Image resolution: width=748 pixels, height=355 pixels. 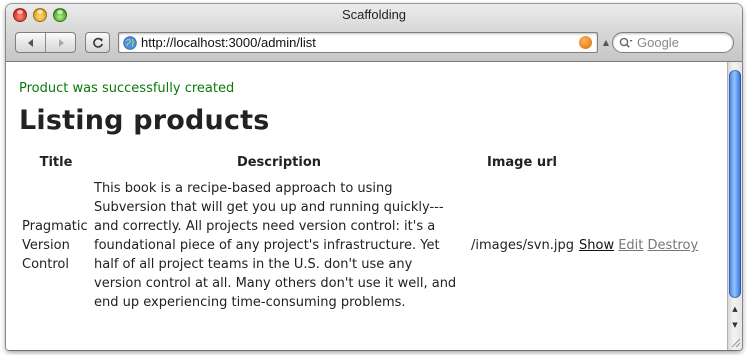 What do you see at coordinates (735, 325) in the screenshot?
I see `scroll-down-arrow-icon: ▼` at bounding box center [735, 325].